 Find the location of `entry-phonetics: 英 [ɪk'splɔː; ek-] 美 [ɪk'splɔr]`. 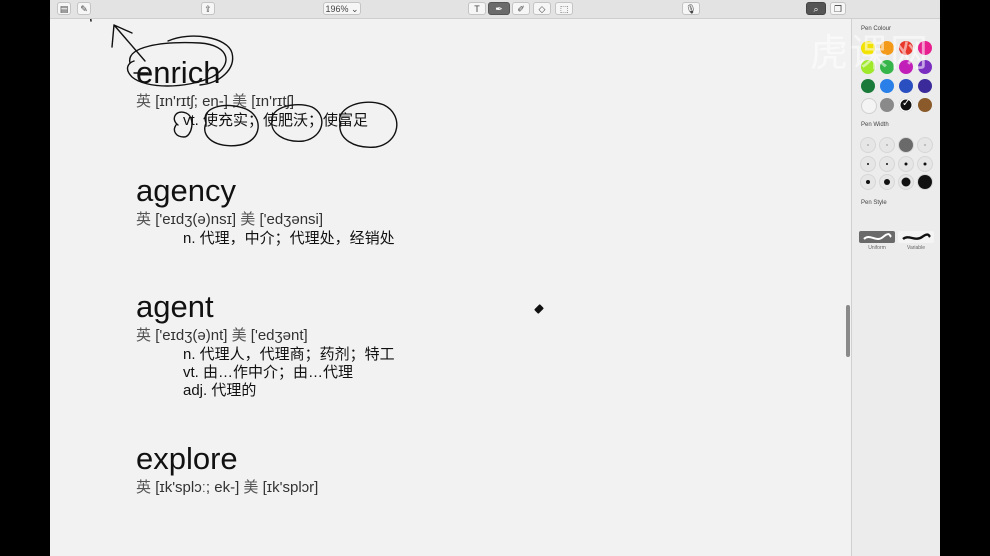

entry-phonetics: 英 [ɪk'splɔː; ek-] 美 [ɪk'splɔr] is located at coordinates (227, 488).